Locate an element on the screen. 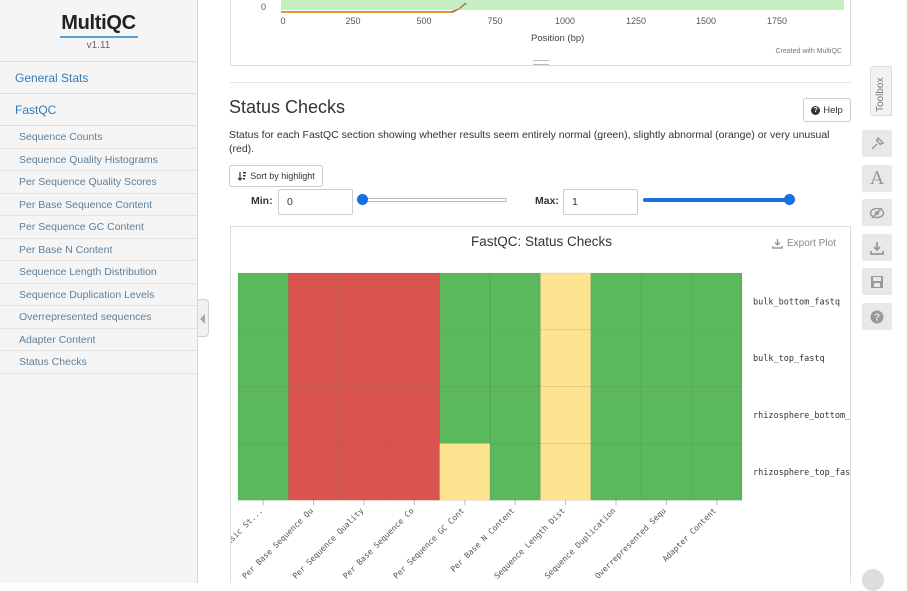 This screenshot has height=591, width=907. y-tick: 0 is located at coordinates (264, 7).